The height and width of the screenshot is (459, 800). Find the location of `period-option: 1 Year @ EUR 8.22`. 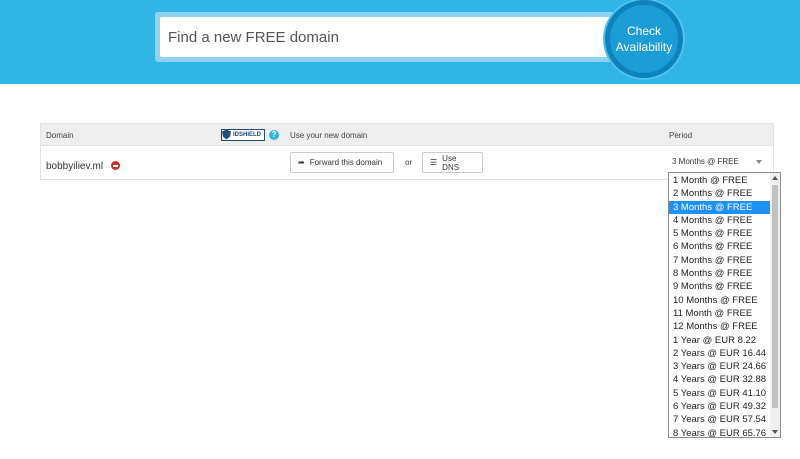

period-option: 1 Year @ EUR 8.22 is located at coordinates (719, 340).